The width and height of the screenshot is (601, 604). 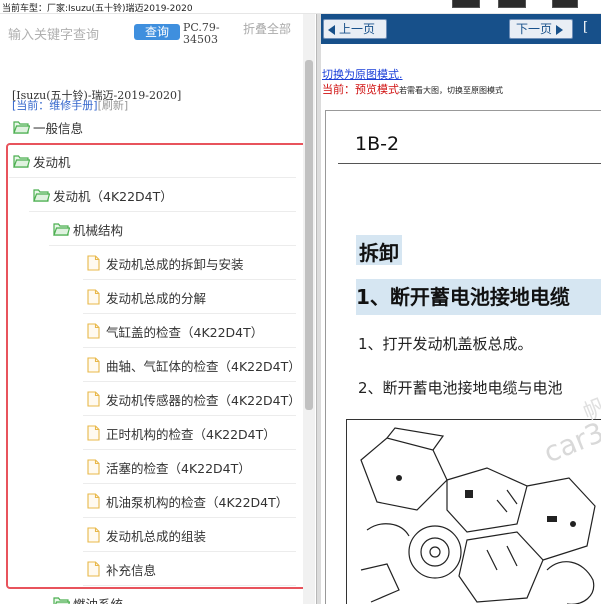 What do you see at coordinates (377, 144) in the screenshot?
I see `page-number: 1B-2` at bounding box center [377, 144].